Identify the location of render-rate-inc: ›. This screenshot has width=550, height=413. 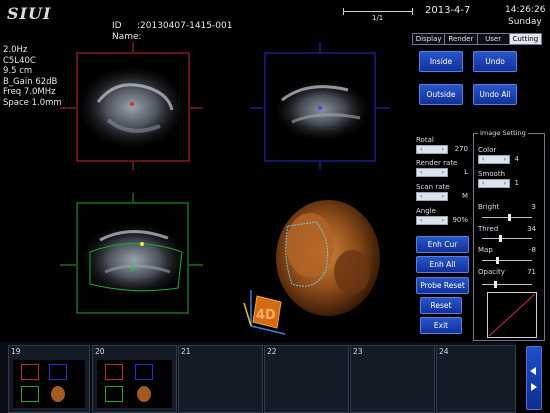
(443, 172).